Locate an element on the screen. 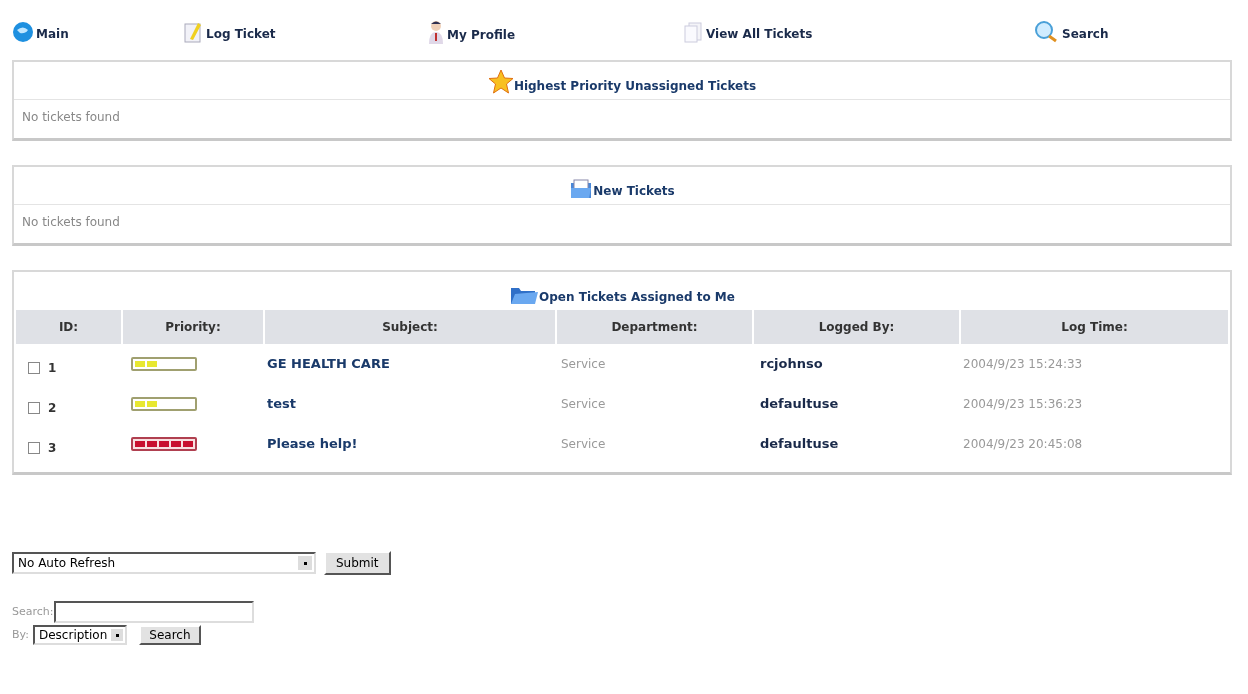 The width and height of the screenshot is (1248, 694). section-title: Highest Priority Unassigned Tickets is located at coordinates (635, 86).